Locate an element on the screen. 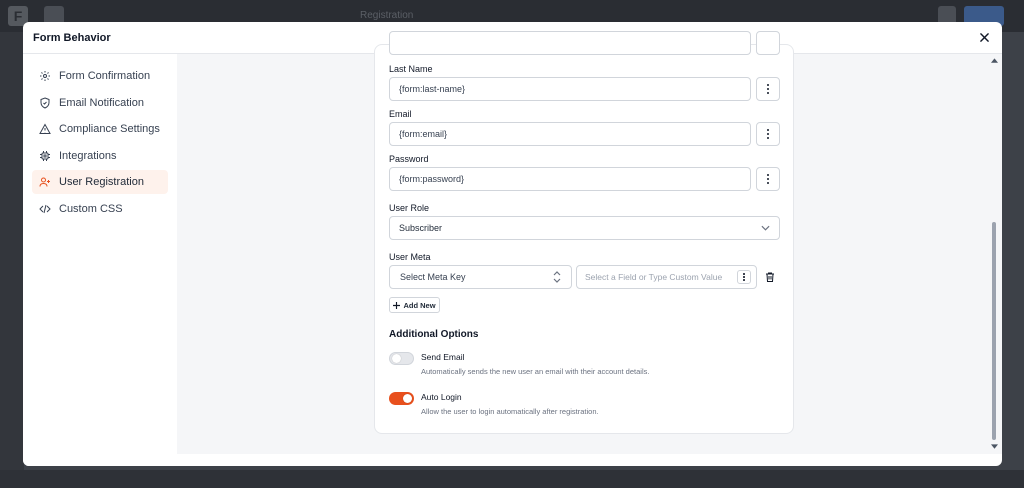 The height and width of the screenshot is (488, 1024). sidebar-item-label: Integrations is located at coordinates (88, 155).